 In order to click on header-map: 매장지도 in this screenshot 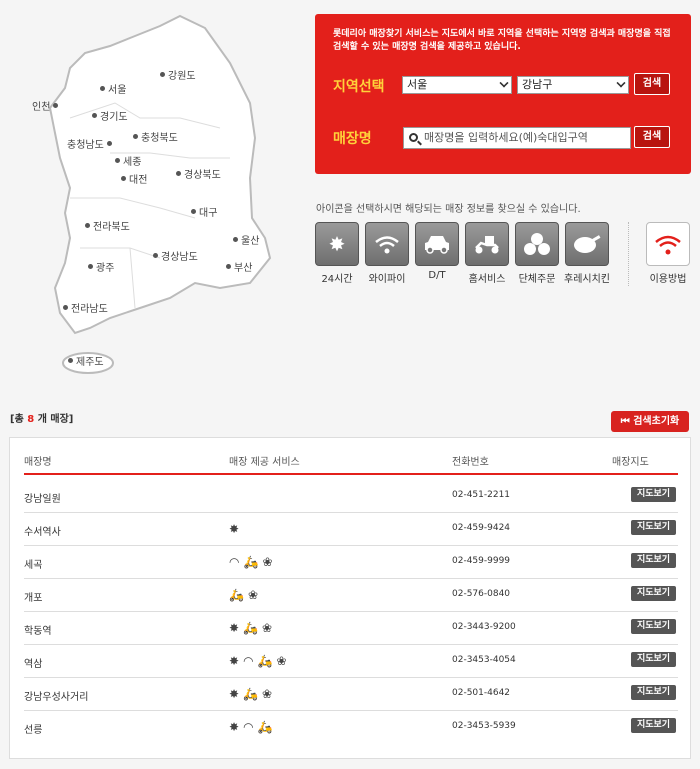, I will do `click(630, 462)`.